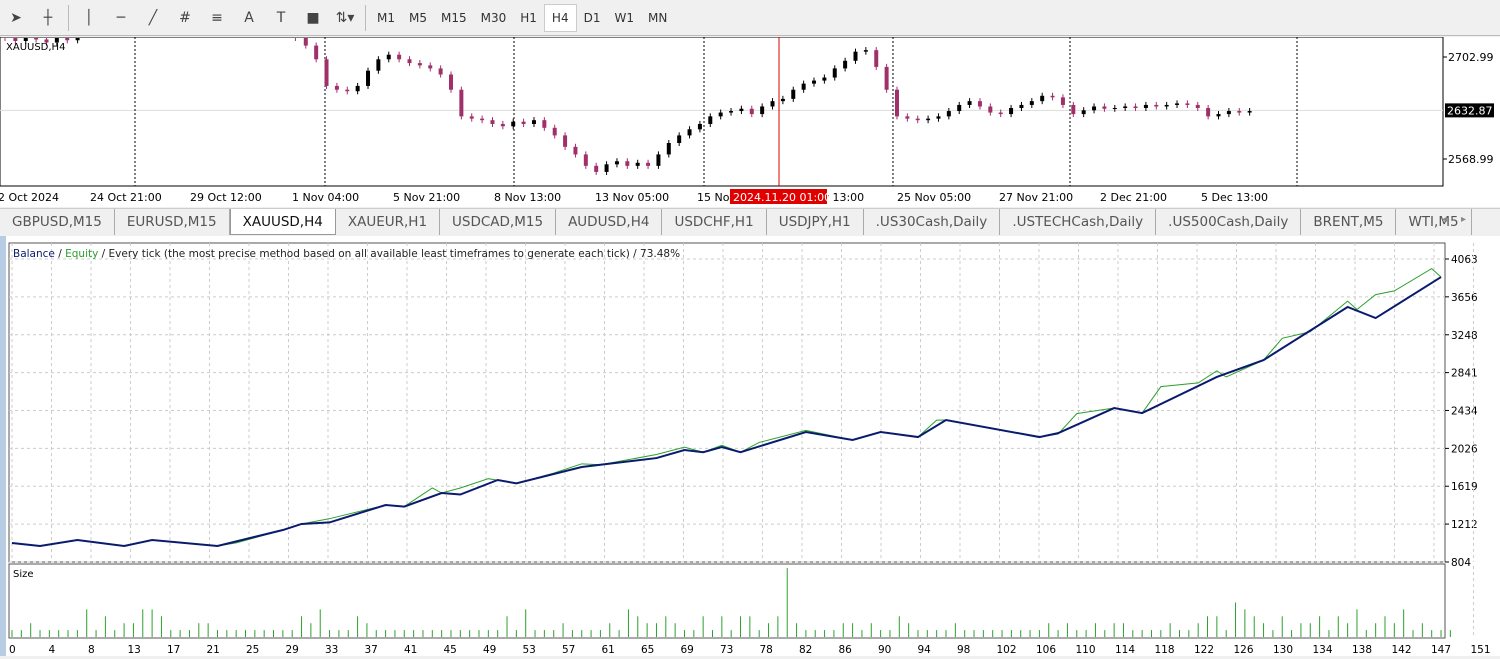 This screenshot has height=659, width=1500. I want to click on x-tick-label: 33, so click(331, 650).